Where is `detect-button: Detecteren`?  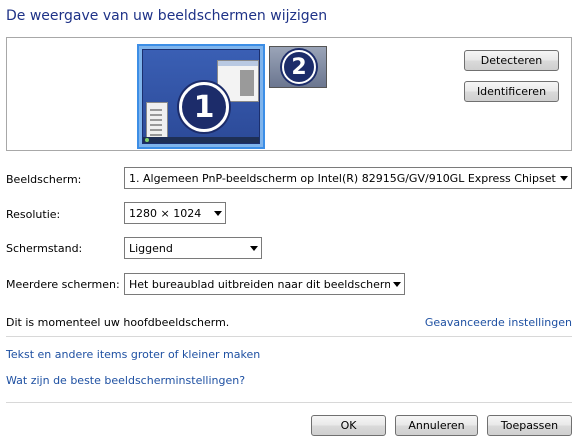
detect-button: Detecteren is located at coordinates (511, 60).